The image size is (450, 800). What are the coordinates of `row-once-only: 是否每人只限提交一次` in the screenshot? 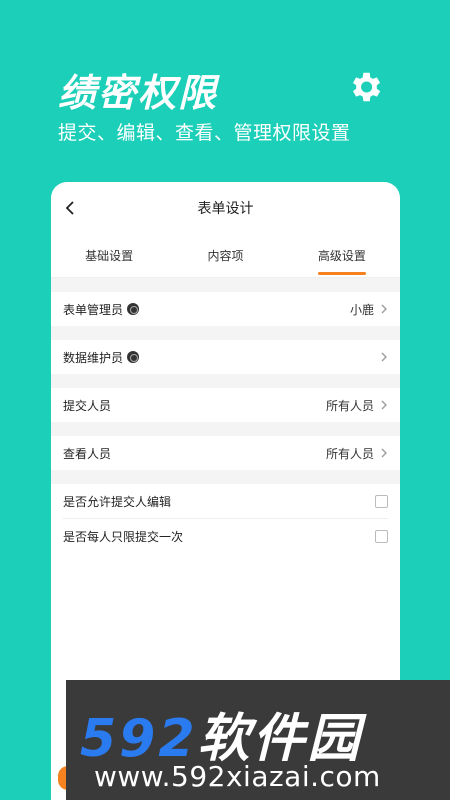 It's located at (225, 536).